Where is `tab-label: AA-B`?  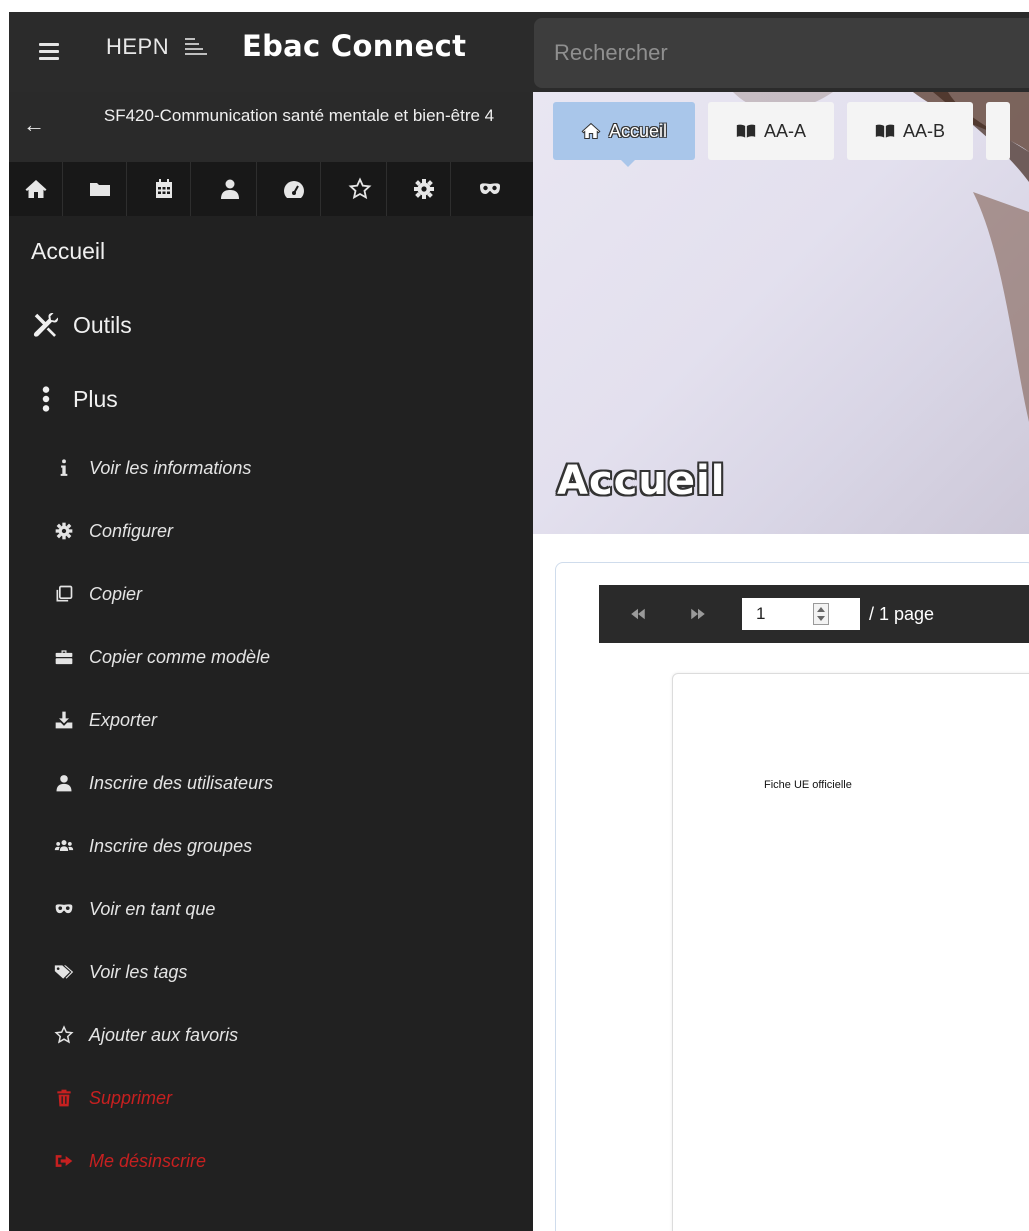
tab-label: AA-B is located at coordinates (924, 130).